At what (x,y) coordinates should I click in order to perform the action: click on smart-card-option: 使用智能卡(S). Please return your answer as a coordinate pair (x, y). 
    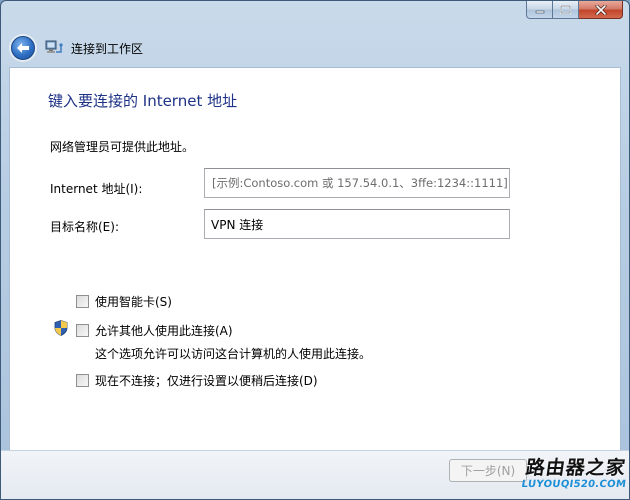
    Looking at the image, I should click on (124, 301).